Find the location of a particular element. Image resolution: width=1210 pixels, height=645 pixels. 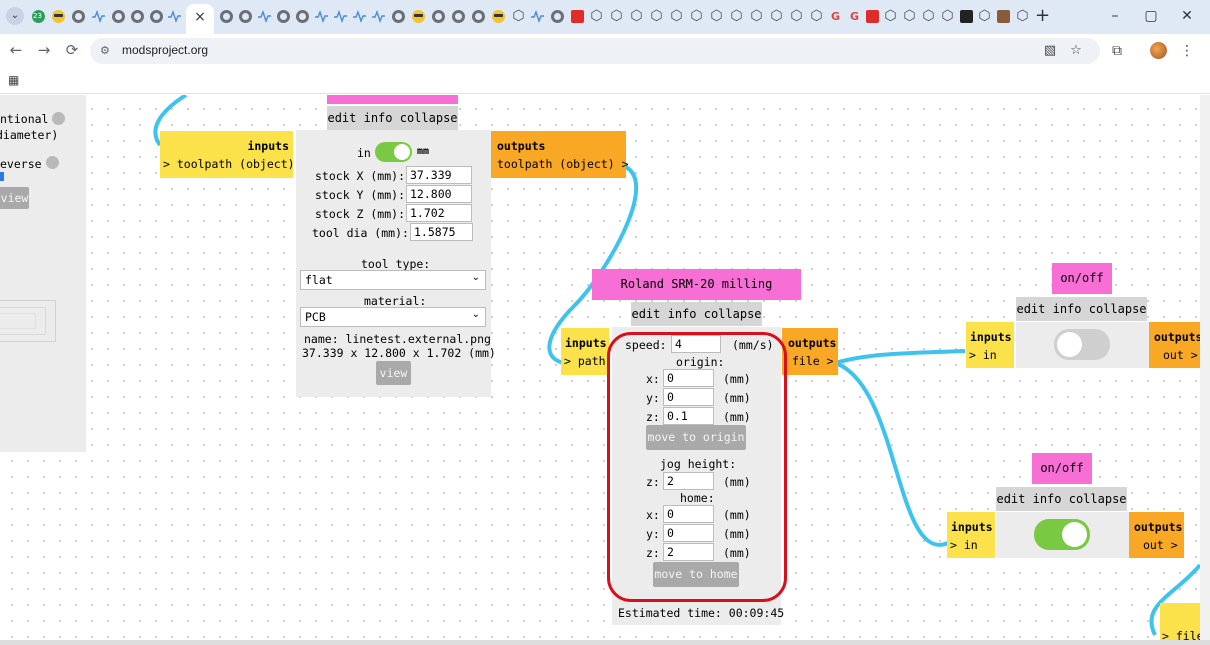

close-tab-icon: × is located at coordinates (200, 17).